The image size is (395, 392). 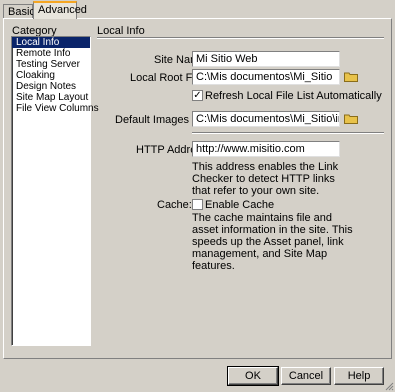 I want to click on cache-label: Cache:, so click(x=174, y=205).